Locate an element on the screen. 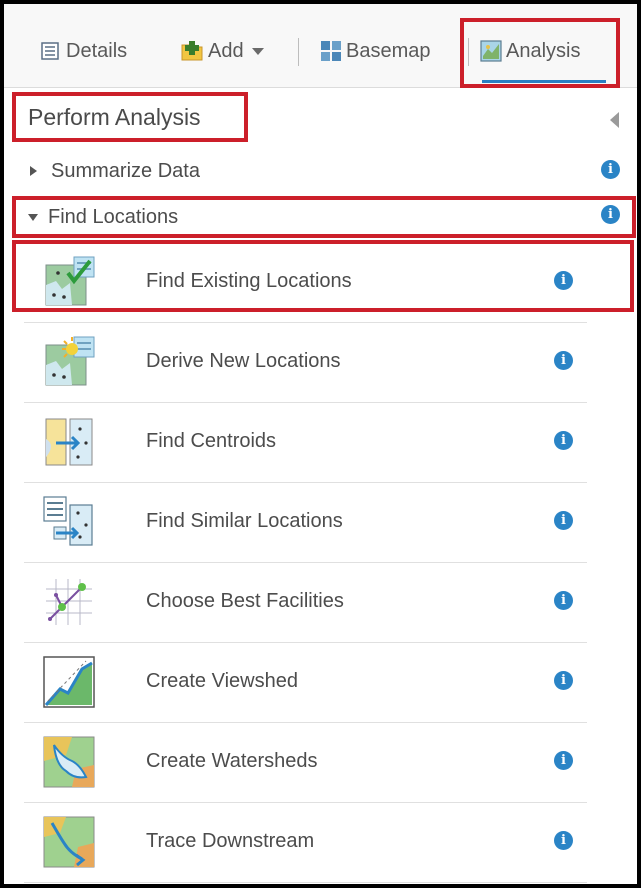  tool-choose-best-facilities: Choose Best Facilities i is located at coordinates (305, 603).